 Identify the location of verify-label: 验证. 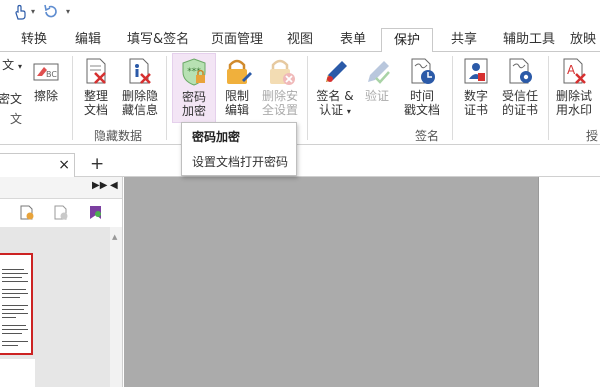
(376, 96).